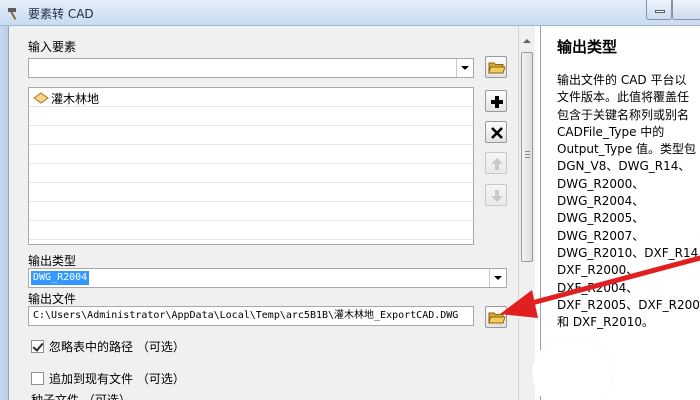 This screenshot has height=400, width=700. What do you see at coordinates (628, 304) in the screenshot?
I see `help-line: DXF_R2005、DXF_R200` at bounding box center [628, 304].